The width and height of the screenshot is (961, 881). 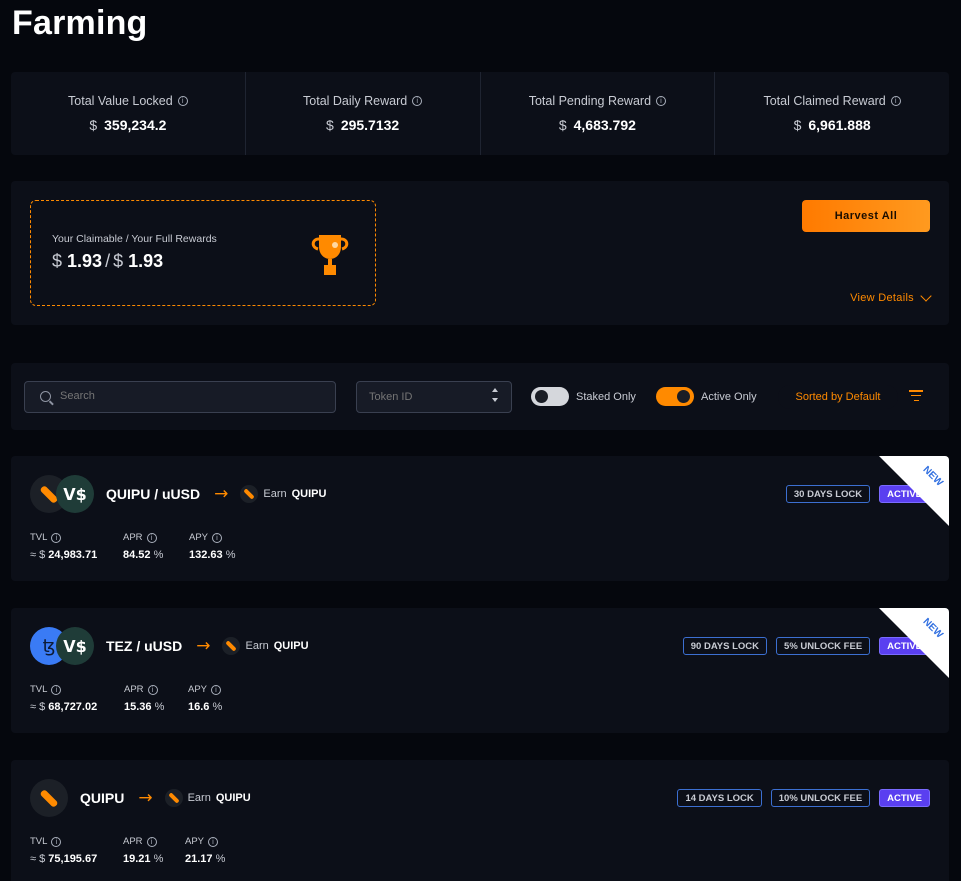 I want to click on view-details-toggle: View Details, so click(x=891, y=297).